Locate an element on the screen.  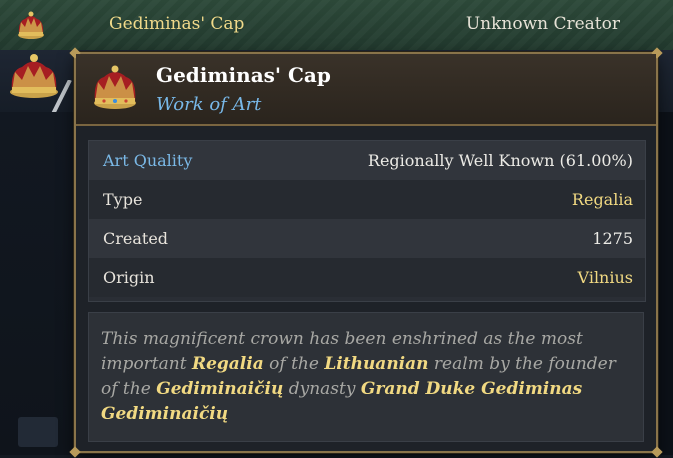
stat-value: 1275 is located at coordinates (612, 238).